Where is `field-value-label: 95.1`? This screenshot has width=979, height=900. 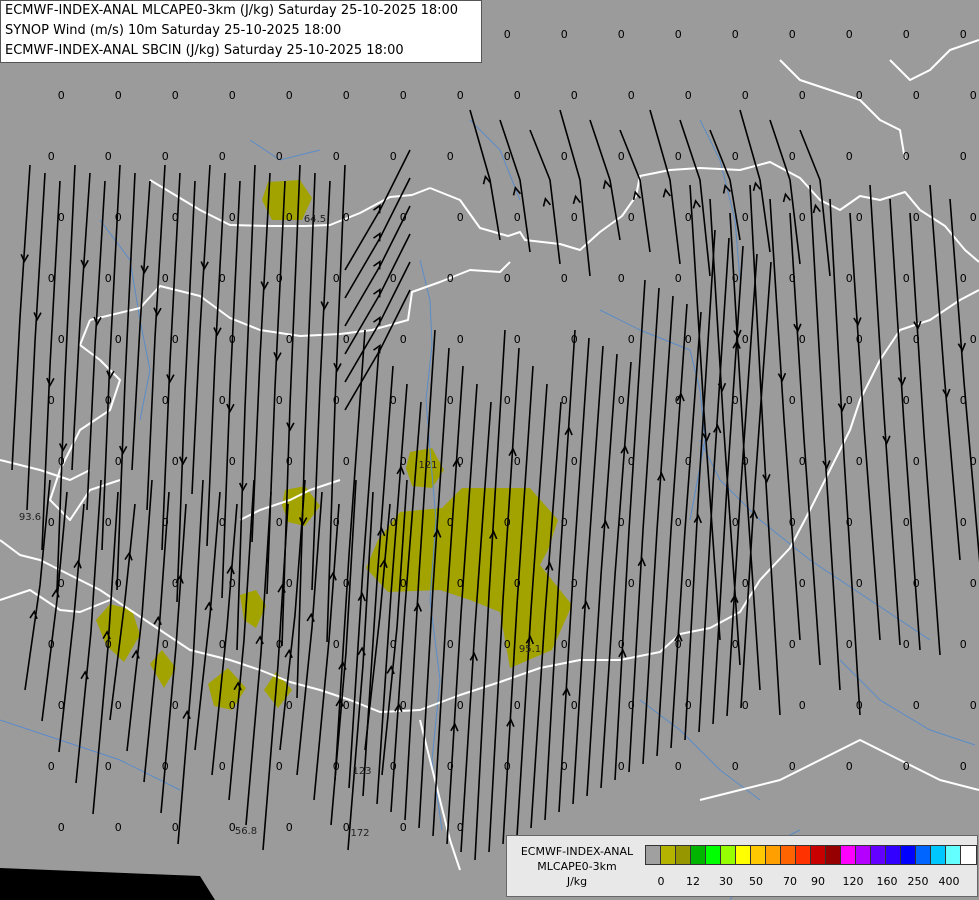
field-value-label: 95.1 is located at coordinates (530, 649).